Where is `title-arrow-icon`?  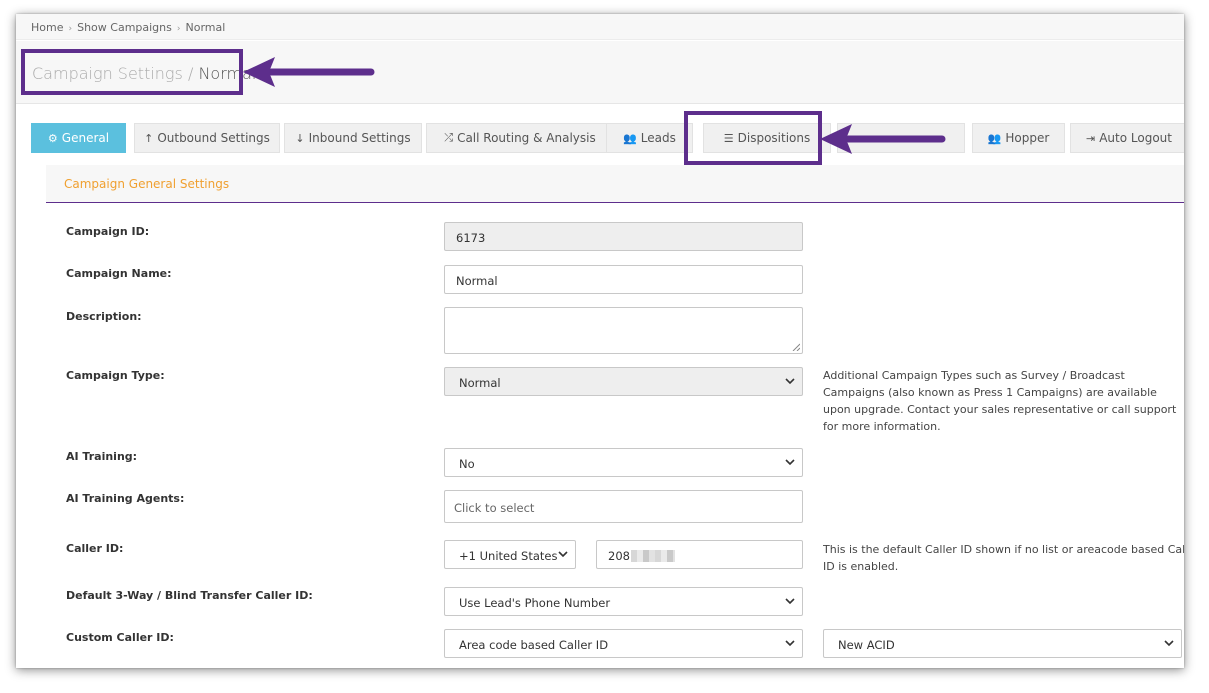 title-arrow-icon is located at coordinates (309, 72).